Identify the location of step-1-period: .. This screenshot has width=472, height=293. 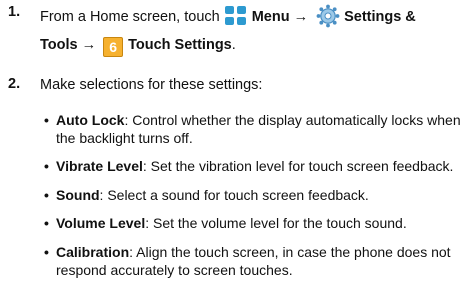
(233, 45).